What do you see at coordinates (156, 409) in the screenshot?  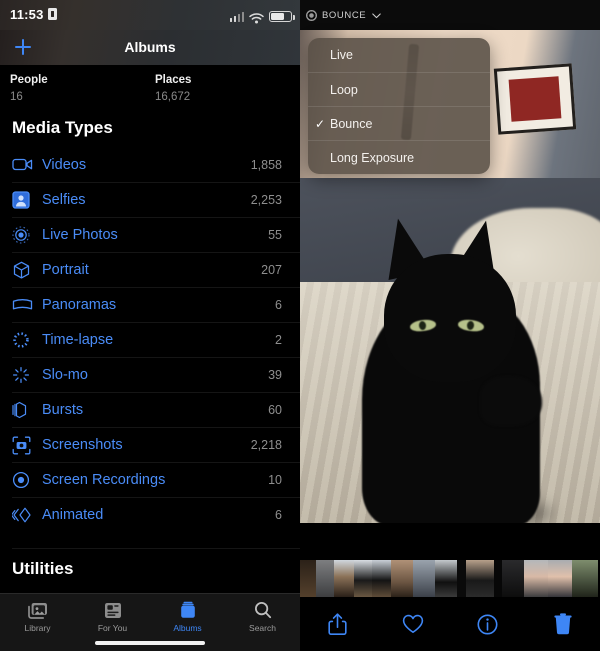 I see `media-type-row-bursts: Bursts 60` at bounding box center [156, 409].